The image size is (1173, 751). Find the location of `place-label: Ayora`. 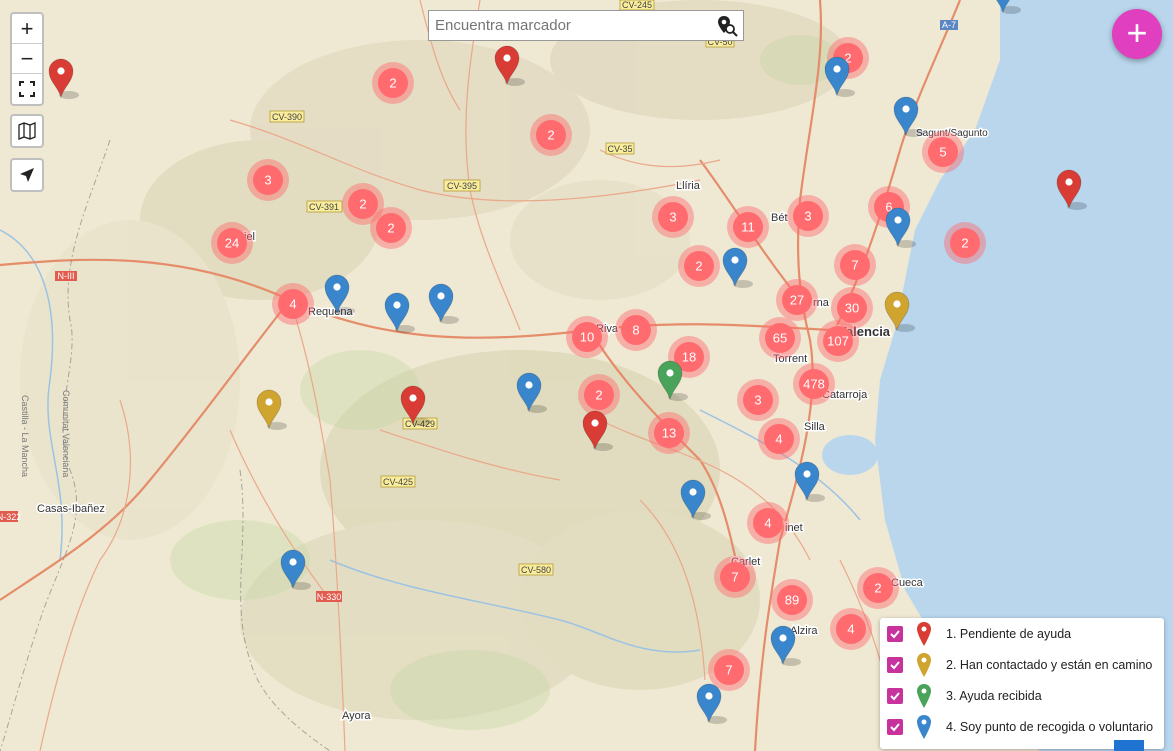

place-label: Ayora is located at coordinates (356, 716).